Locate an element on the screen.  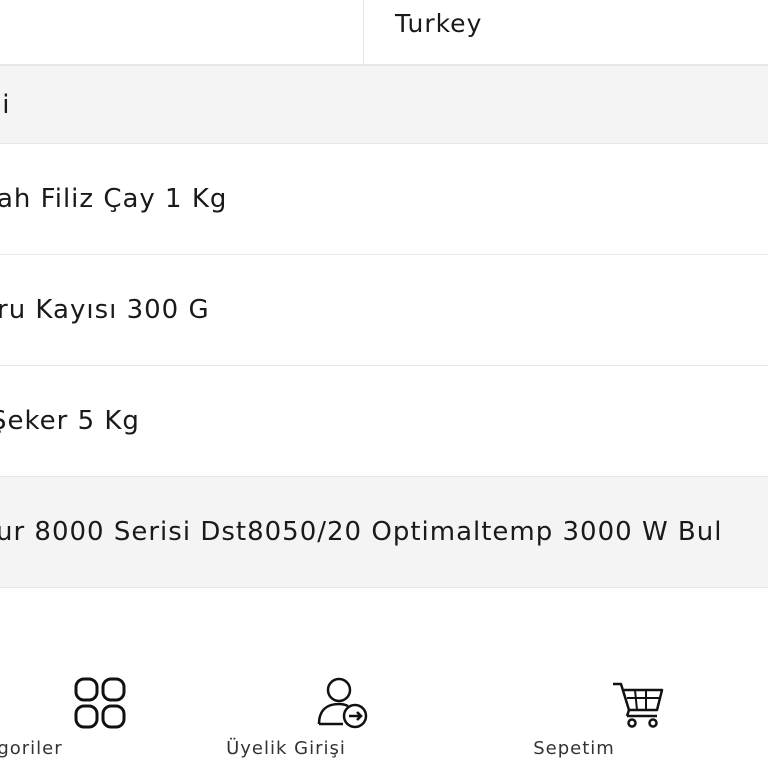
list-header-label: li is located at coordinates (5, 104).